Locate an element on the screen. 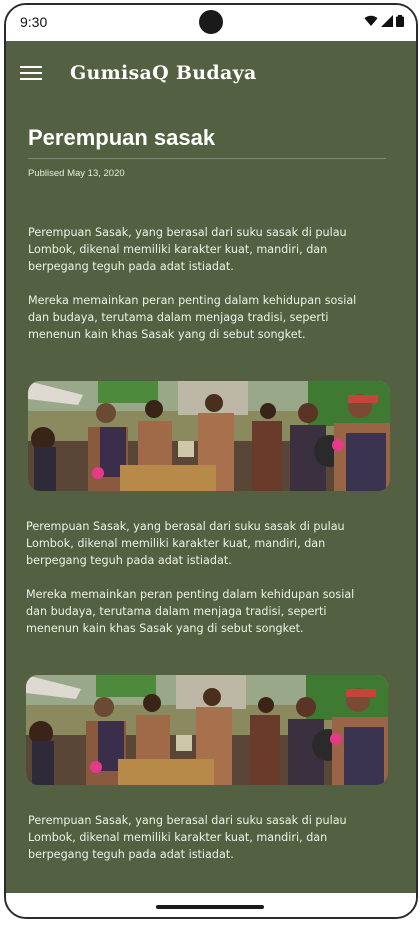 Image resolution: width=420 pixels, height=925 pixels. app-title: GumisaQ Budaya is located at coordinates (163, 73).